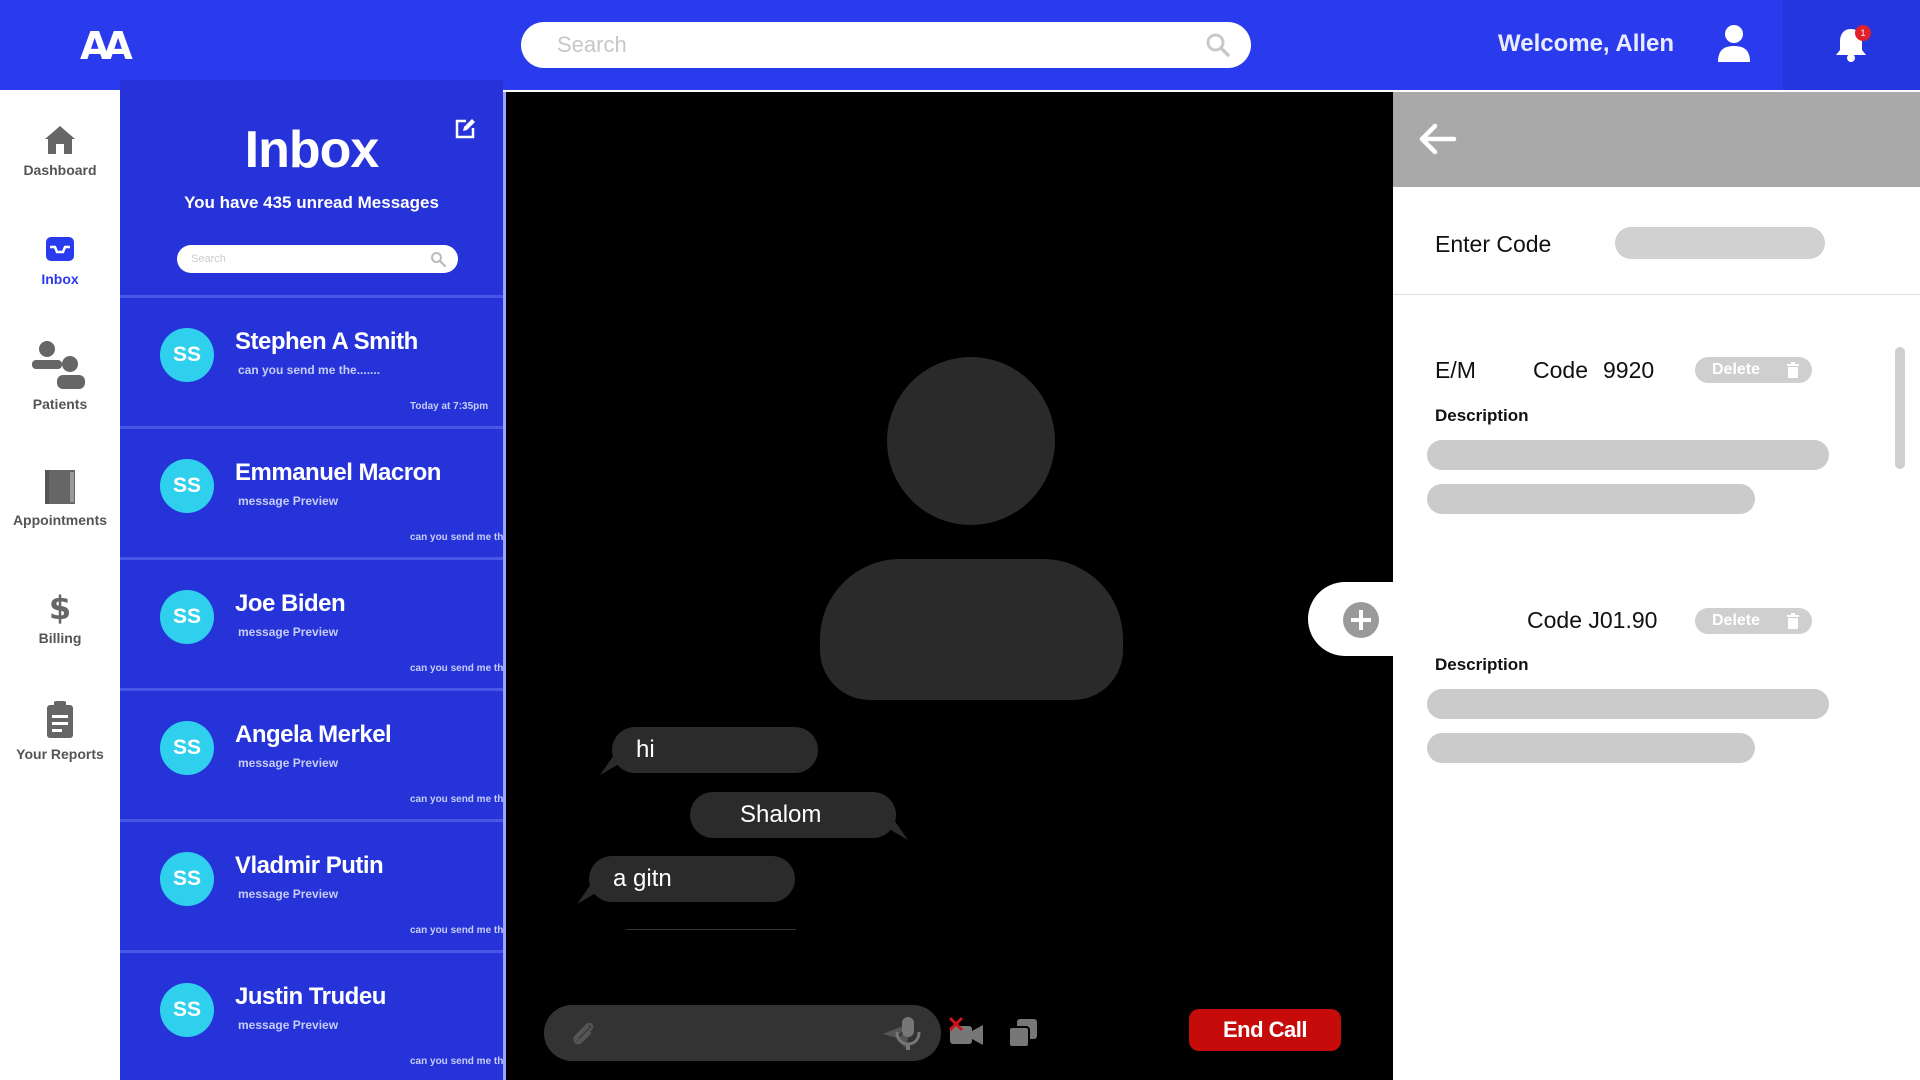  I want to click on end-call-button: End Call, so click(1265, 1030).